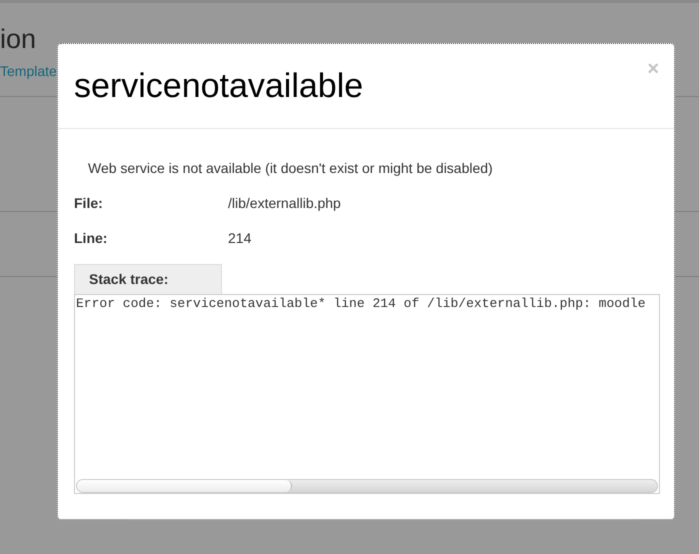 The width and height of the screenshot is (699, 554). What do you see at coordinates (91, 238) in the screenshot?
I see `field-label: Line:` at bounding box center [91, 238].